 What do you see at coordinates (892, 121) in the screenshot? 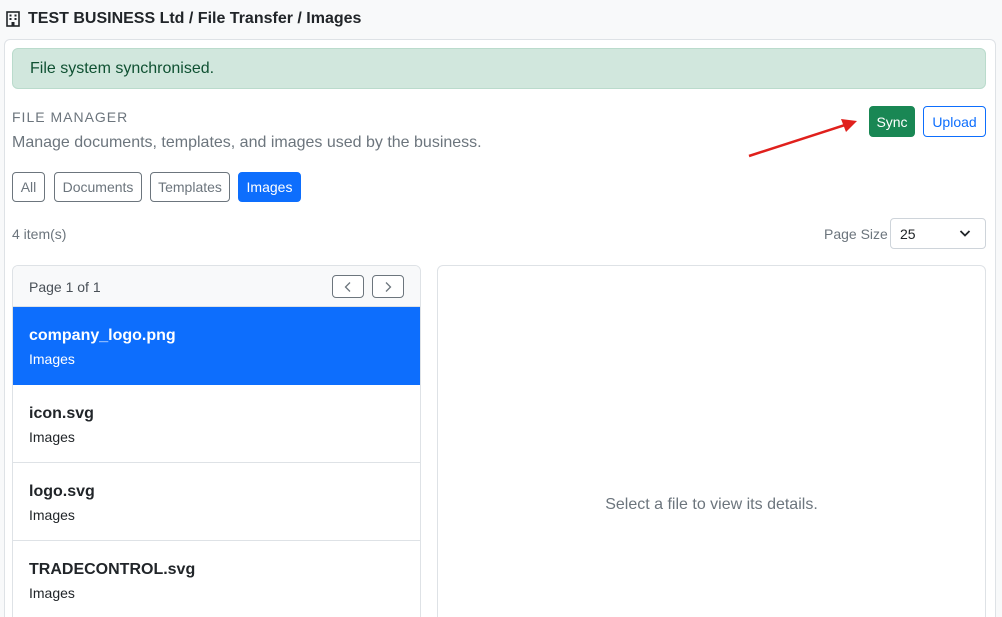
I see `sync-button: Sync` at bounding box center [892, 121].